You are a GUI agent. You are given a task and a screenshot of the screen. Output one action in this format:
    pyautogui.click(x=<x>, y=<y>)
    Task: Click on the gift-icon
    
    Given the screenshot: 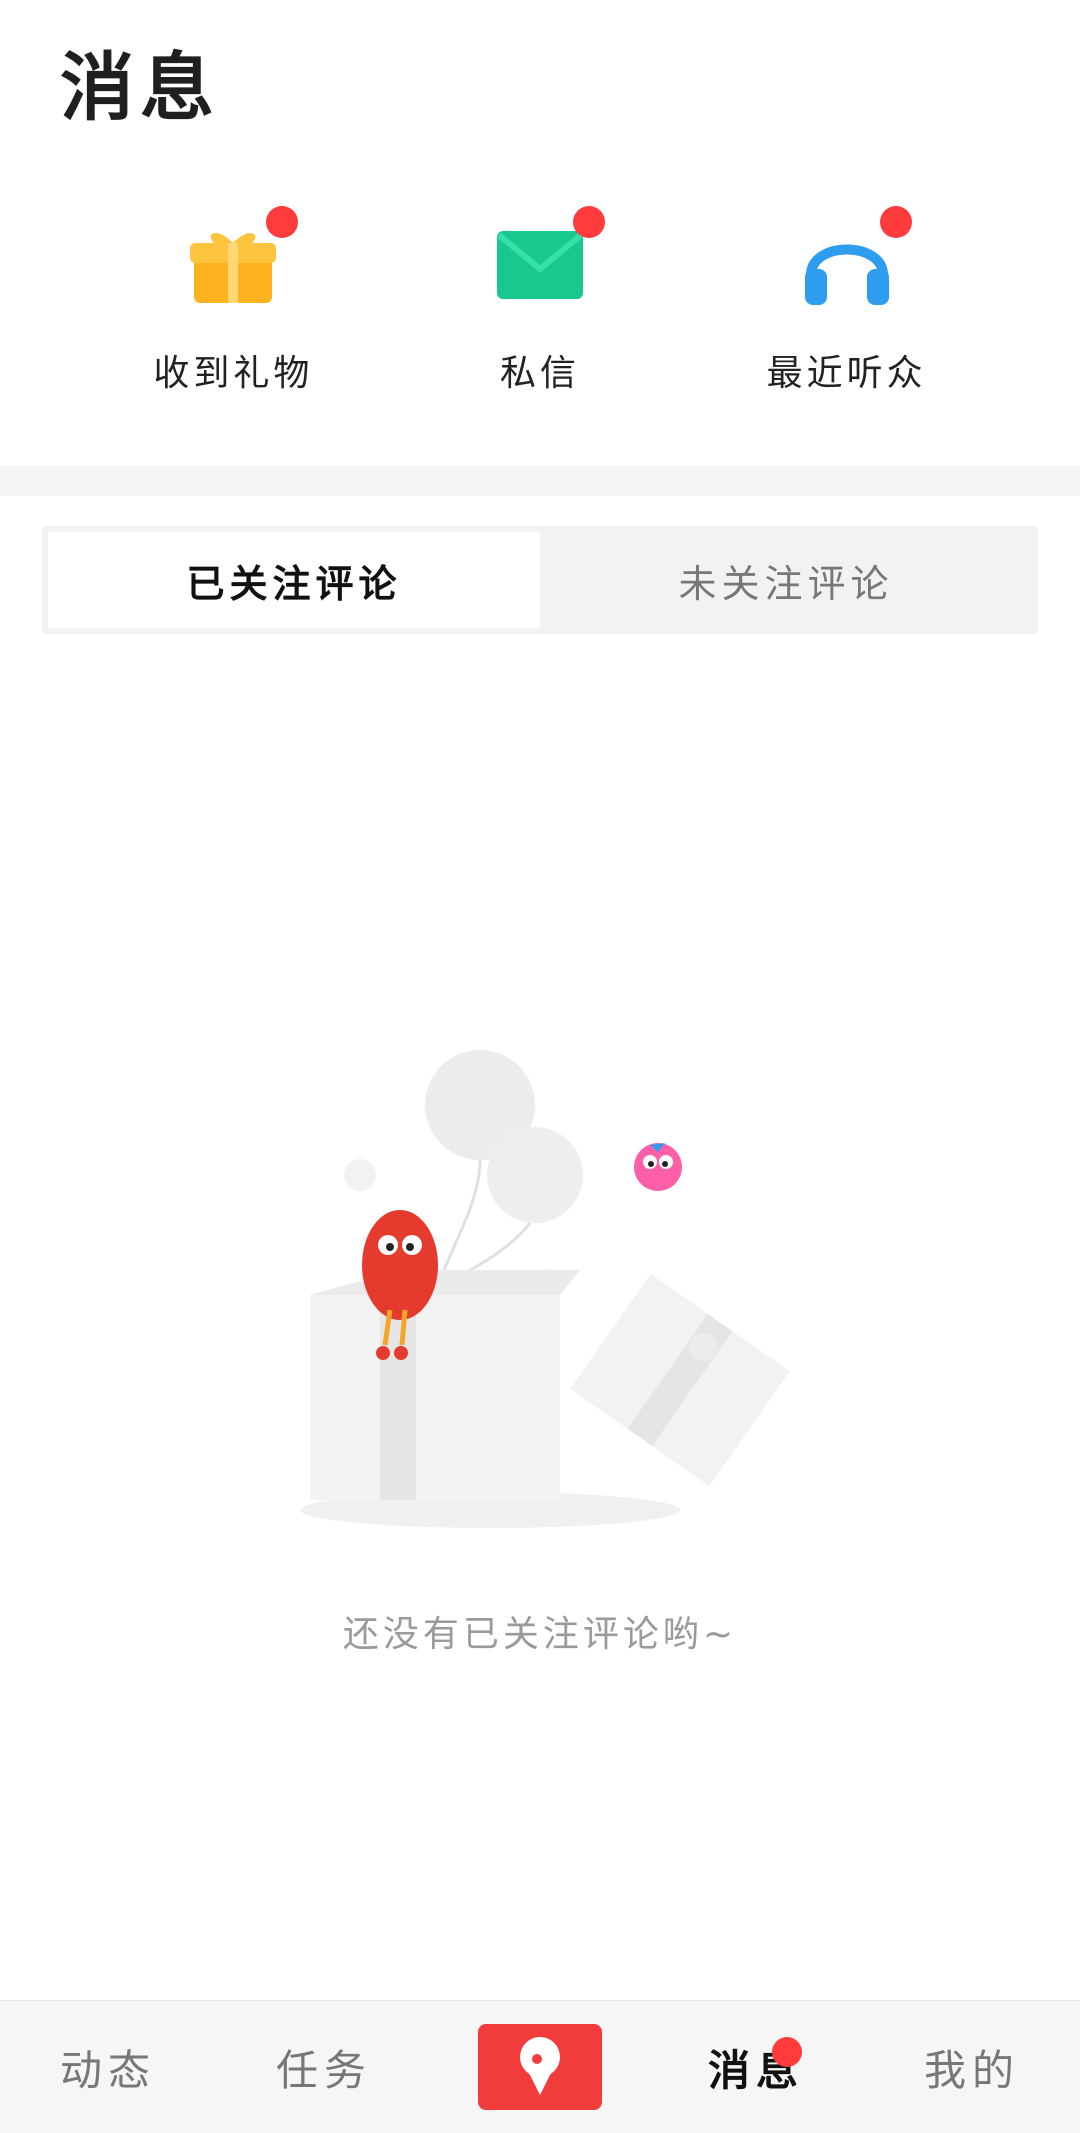 What is the action you would take?
    pyautogui.click(x=238, y=263)
    